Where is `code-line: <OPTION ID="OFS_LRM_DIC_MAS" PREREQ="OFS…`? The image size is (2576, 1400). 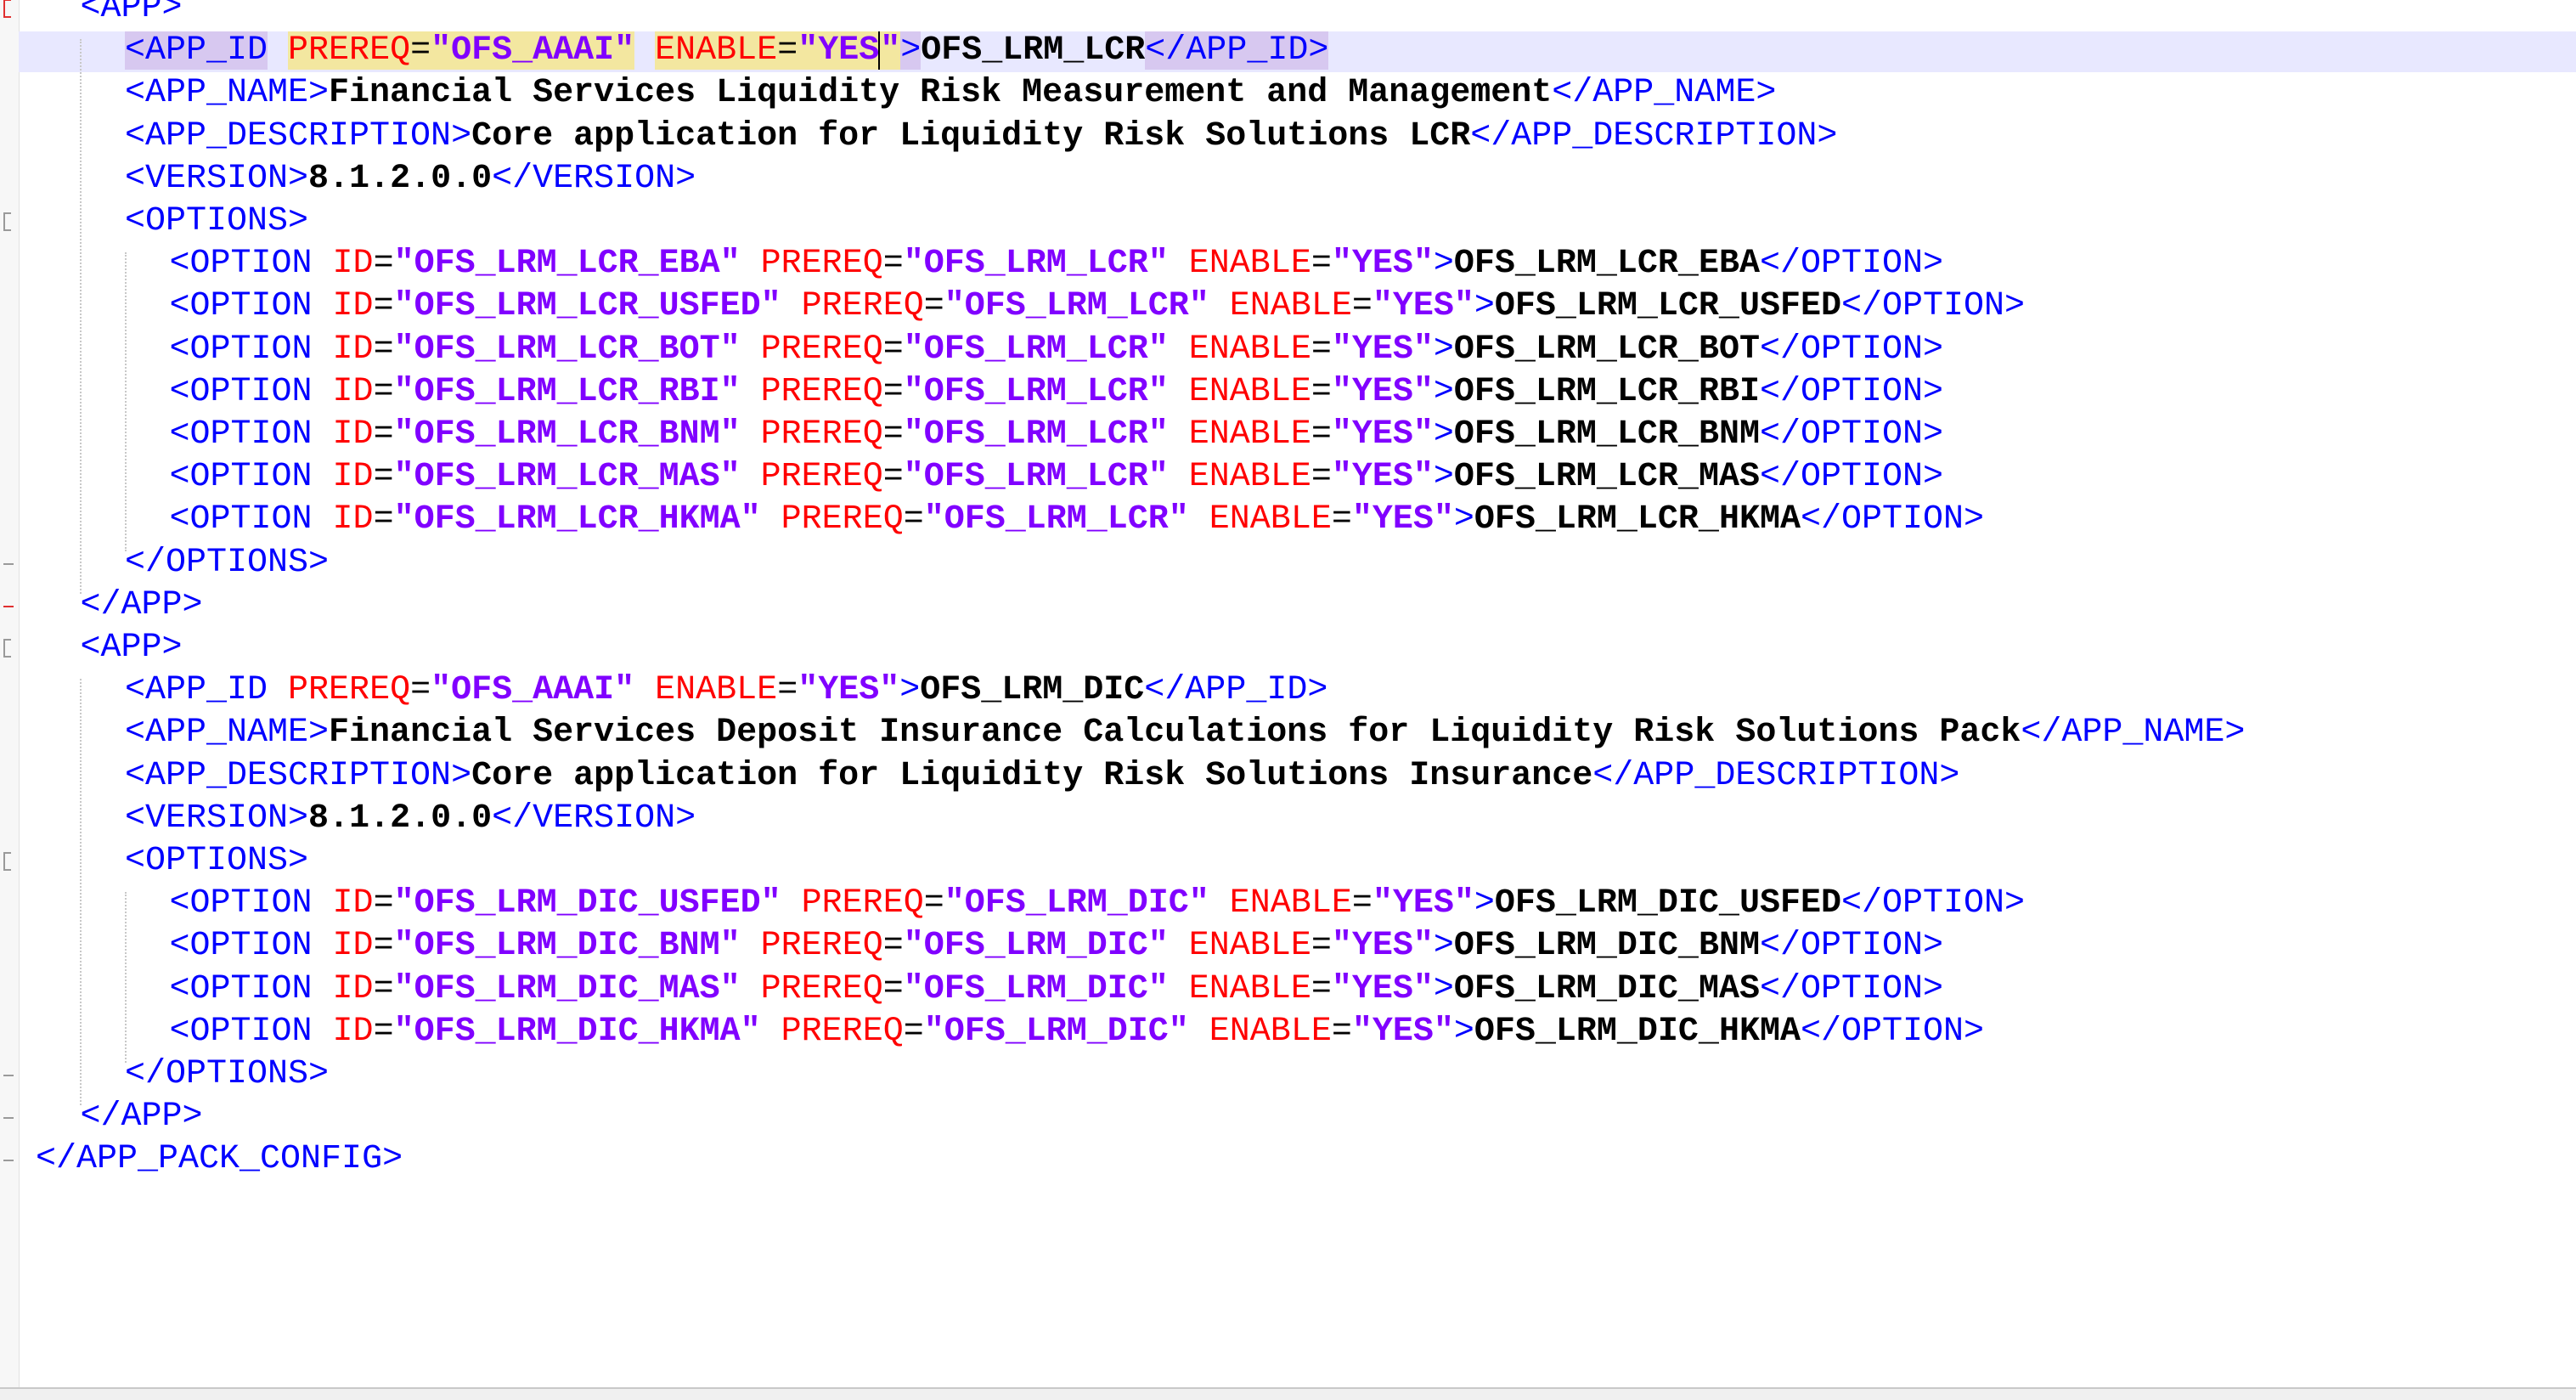
code-line: <OPTION ID="OFS_LRM_DIC_MAS" PREREQ="OFS… is located at coordinates (1057, 989).